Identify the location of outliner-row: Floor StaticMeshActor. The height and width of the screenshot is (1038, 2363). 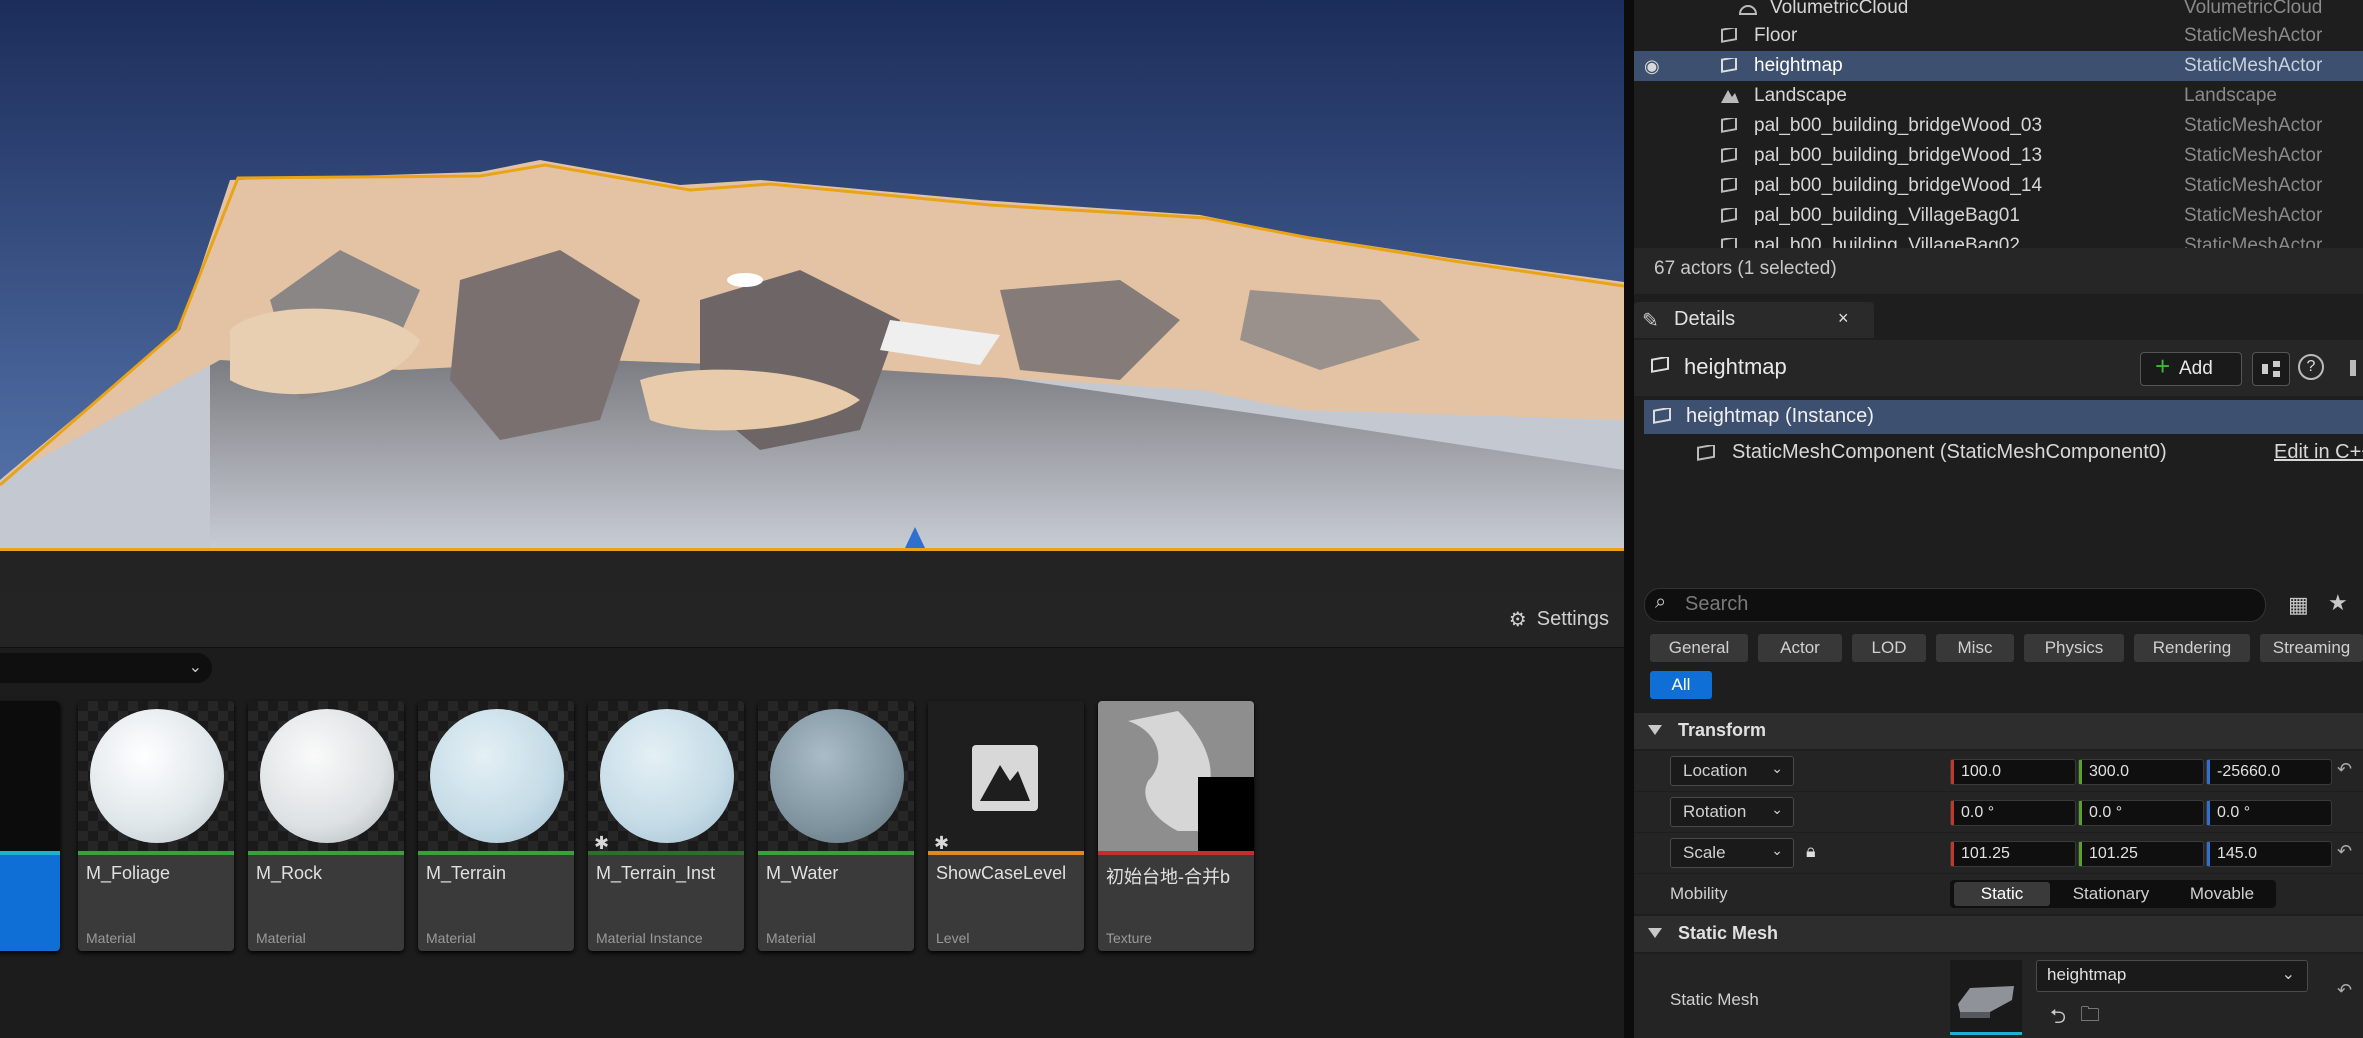
(1998, 36).